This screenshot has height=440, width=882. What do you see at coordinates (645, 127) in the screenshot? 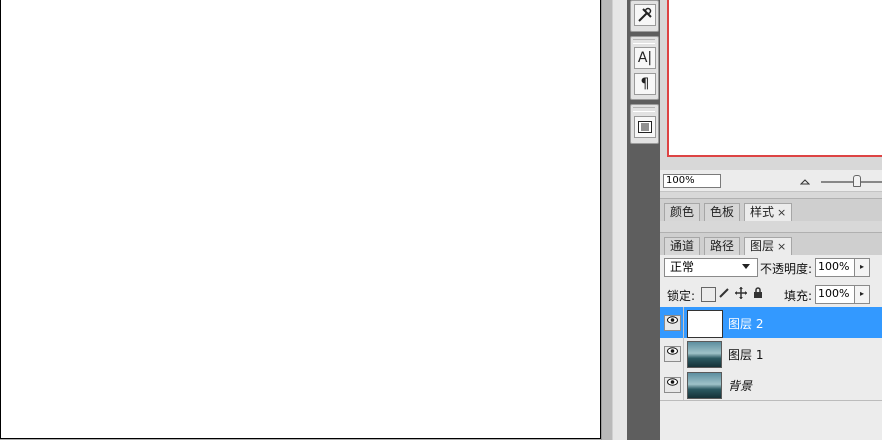
I see `clone-source-icon` at bounding box center [645, 127].